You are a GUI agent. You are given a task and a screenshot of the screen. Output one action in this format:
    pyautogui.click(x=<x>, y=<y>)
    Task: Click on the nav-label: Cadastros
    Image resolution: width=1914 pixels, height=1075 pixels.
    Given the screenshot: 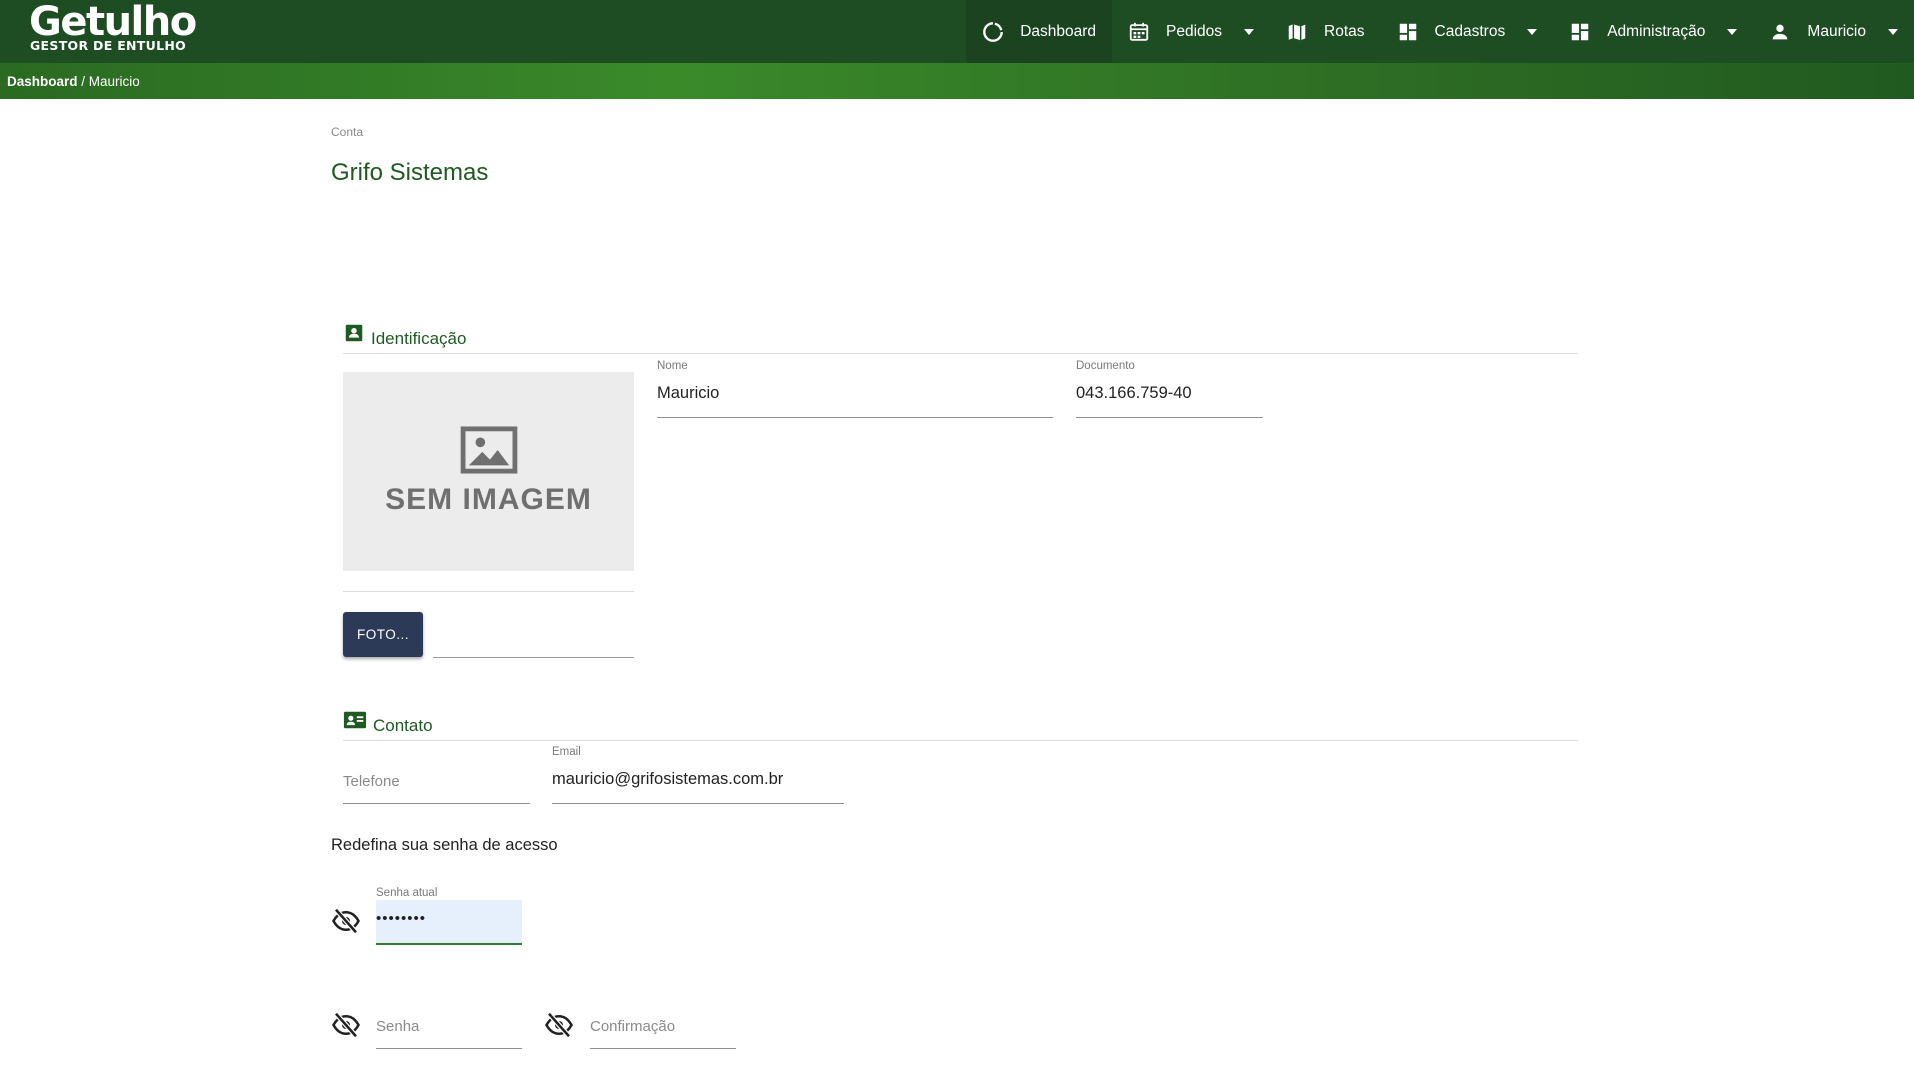 What is the action you would take?
    pyautogui.click(x=1470, y=31)
    